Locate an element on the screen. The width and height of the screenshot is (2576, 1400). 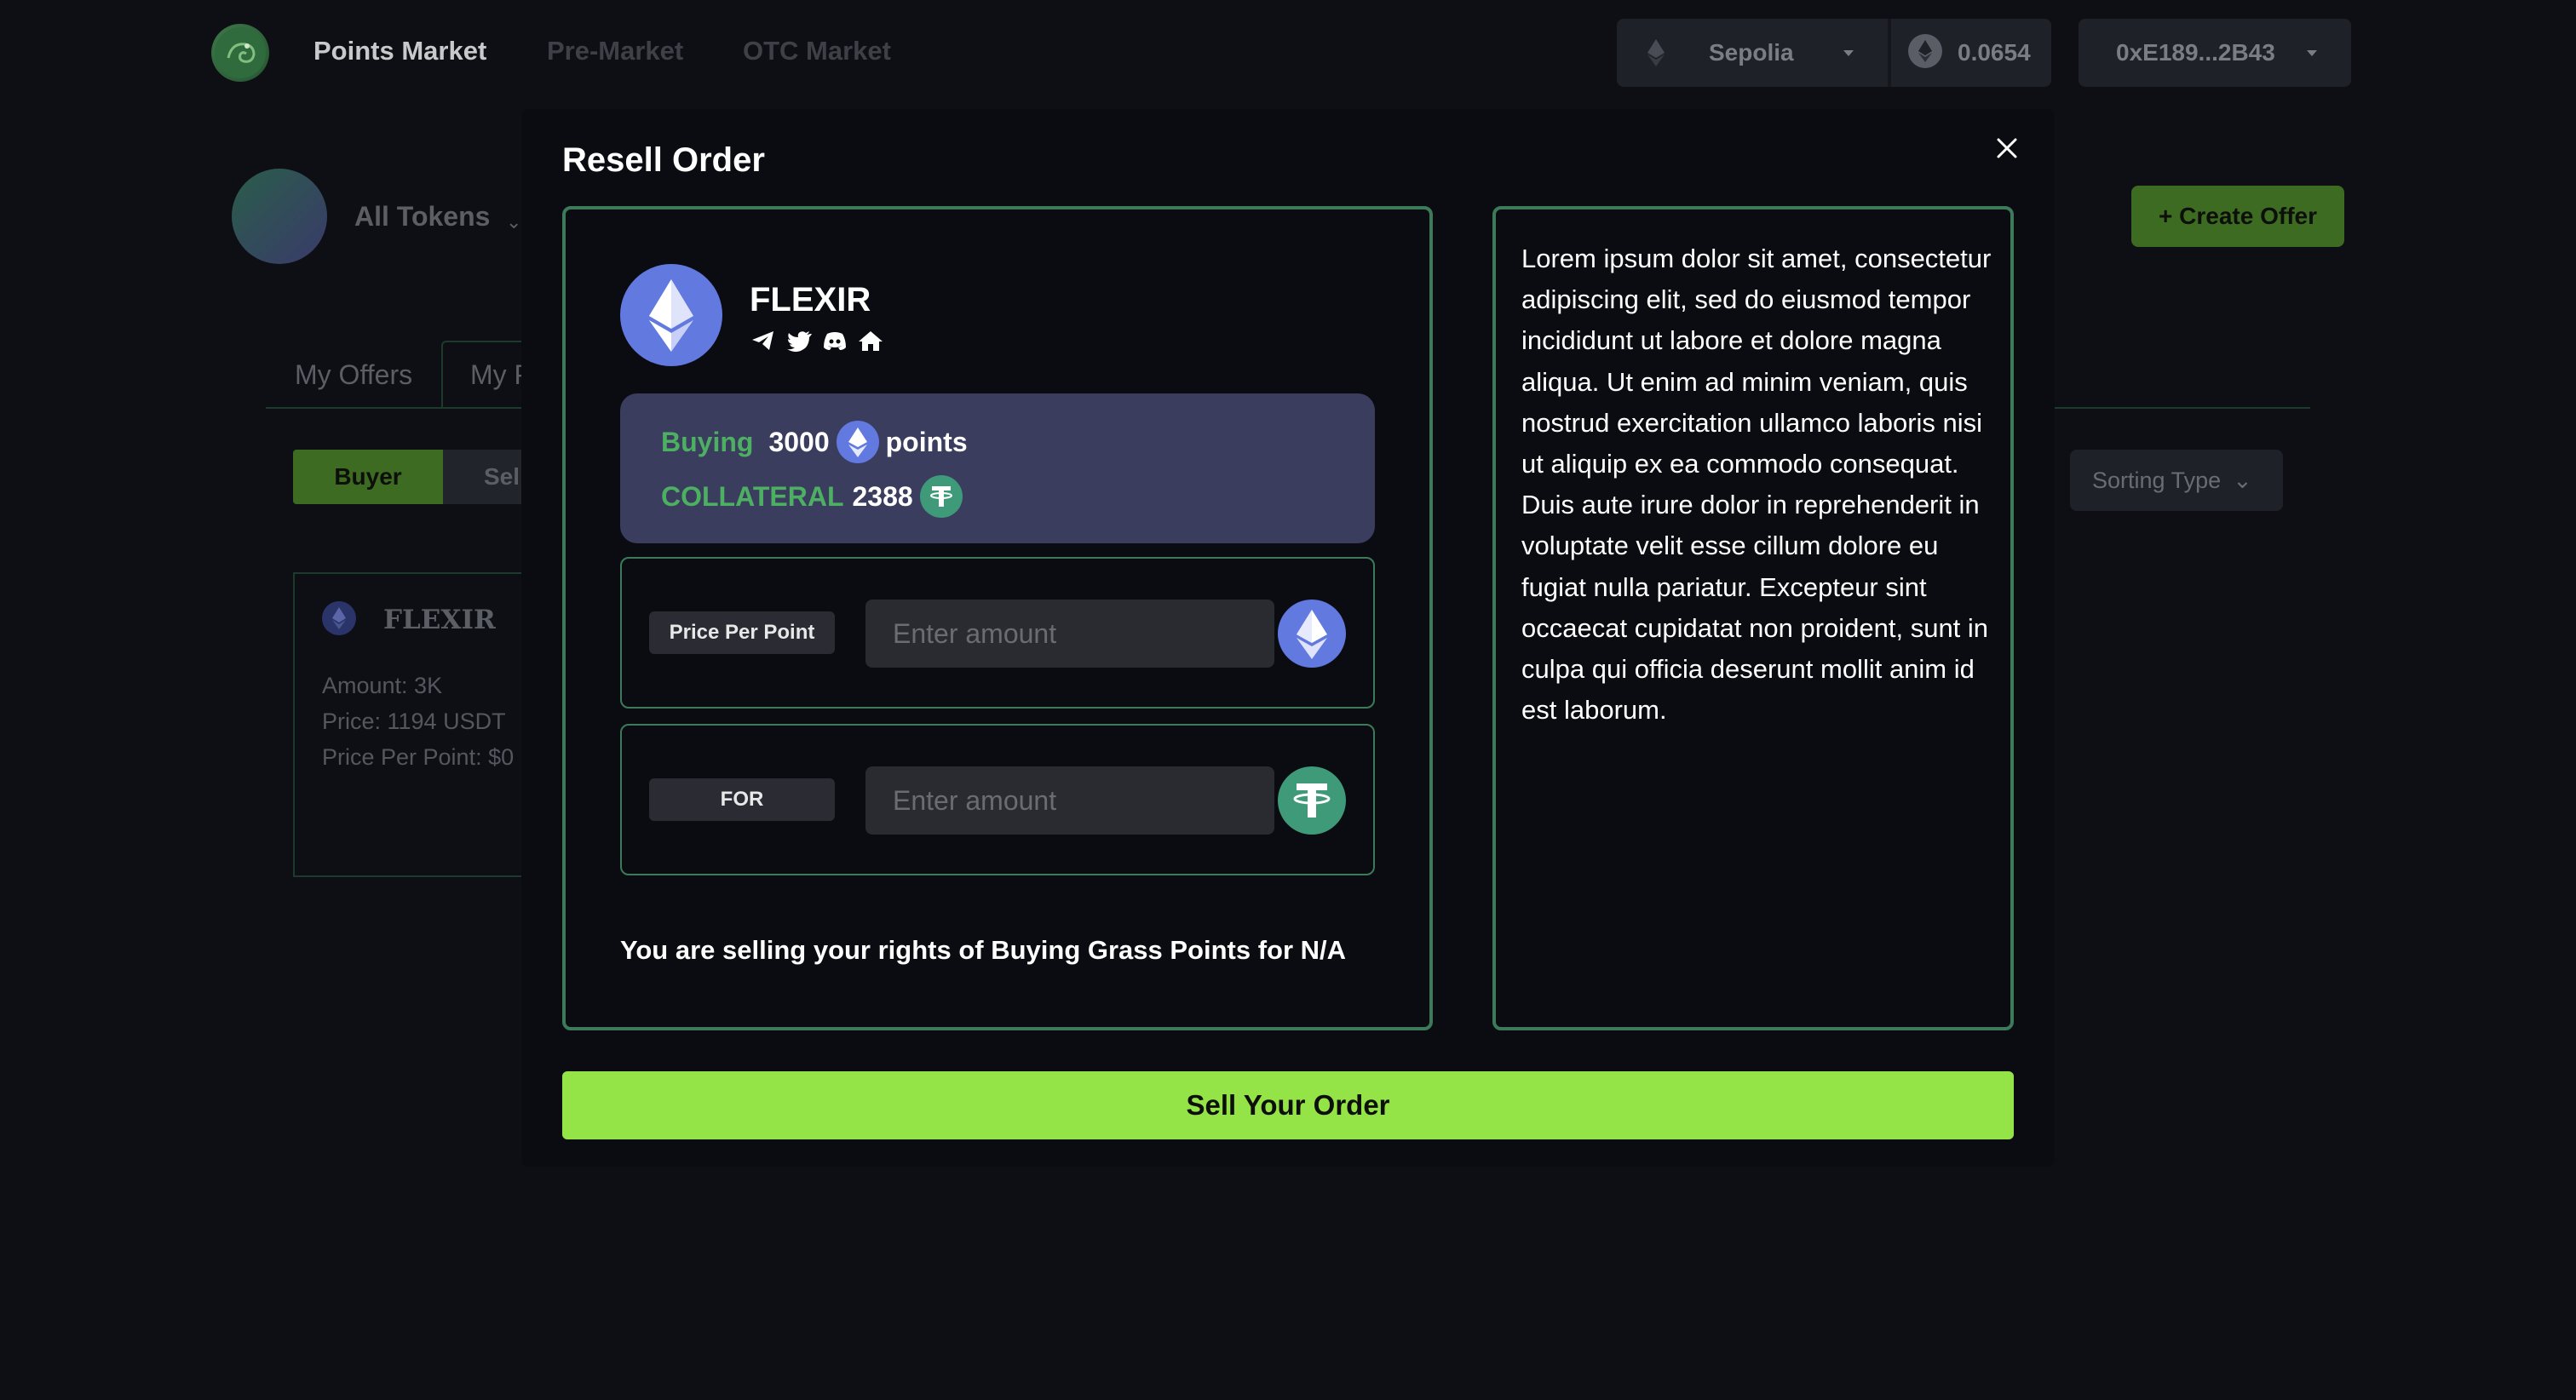
close-icon is located at coordinates (2007, 148).